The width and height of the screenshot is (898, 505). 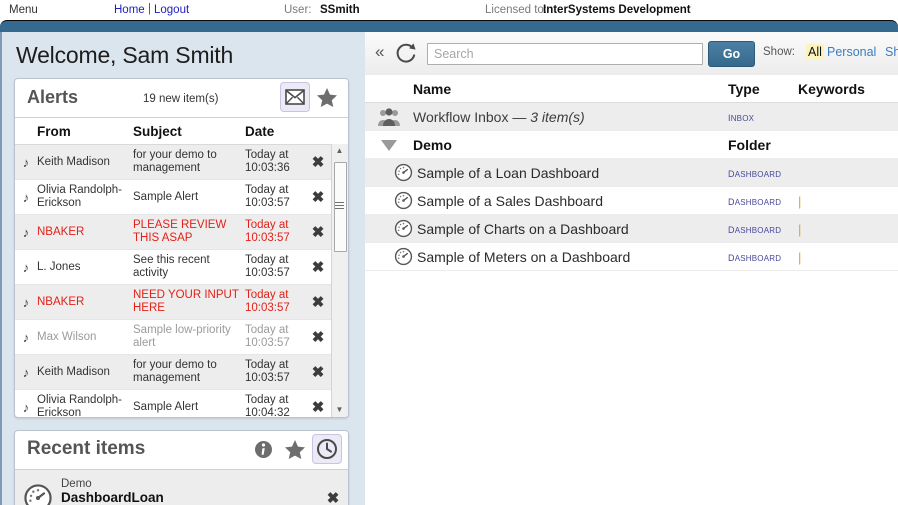 I want to click on alert-from: Olivia Randolph-Erickson, so click(x=80, y=196).